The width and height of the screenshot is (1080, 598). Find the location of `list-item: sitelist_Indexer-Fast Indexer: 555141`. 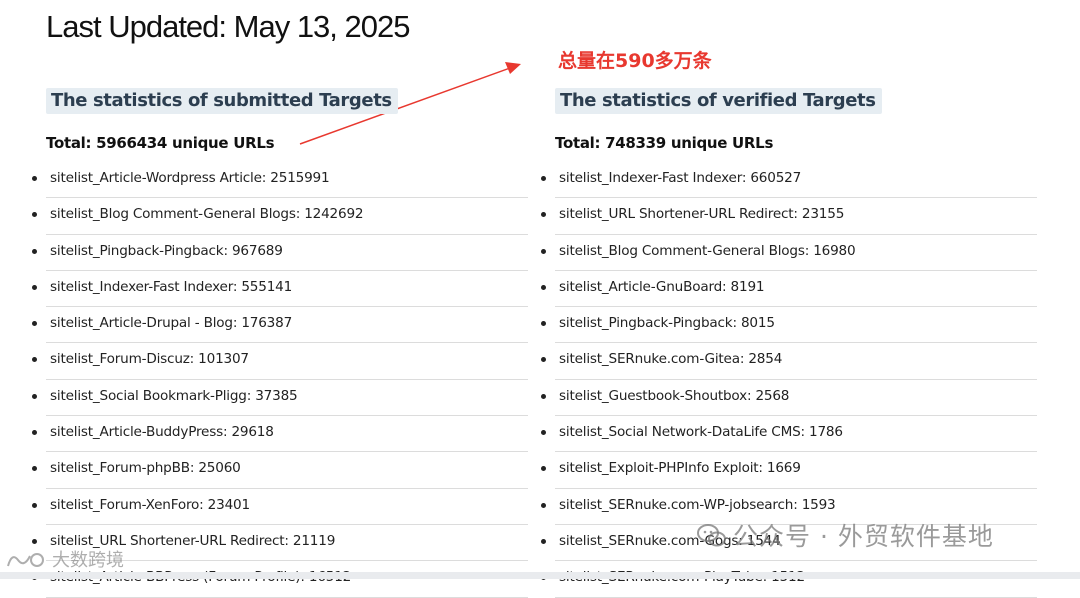

list-item: sitelist_Indexer-Fast Indexer: 555141 is located at coordinates (280, 289).